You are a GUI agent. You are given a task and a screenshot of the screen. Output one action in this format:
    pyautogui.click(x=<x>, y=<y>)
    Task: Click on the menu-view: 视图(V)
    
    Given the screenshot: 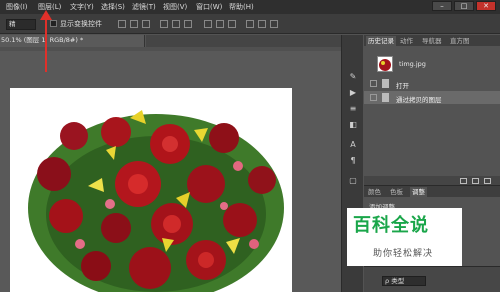 What is the action you would take?
    pyautogui.click(x=175, y=7)
    